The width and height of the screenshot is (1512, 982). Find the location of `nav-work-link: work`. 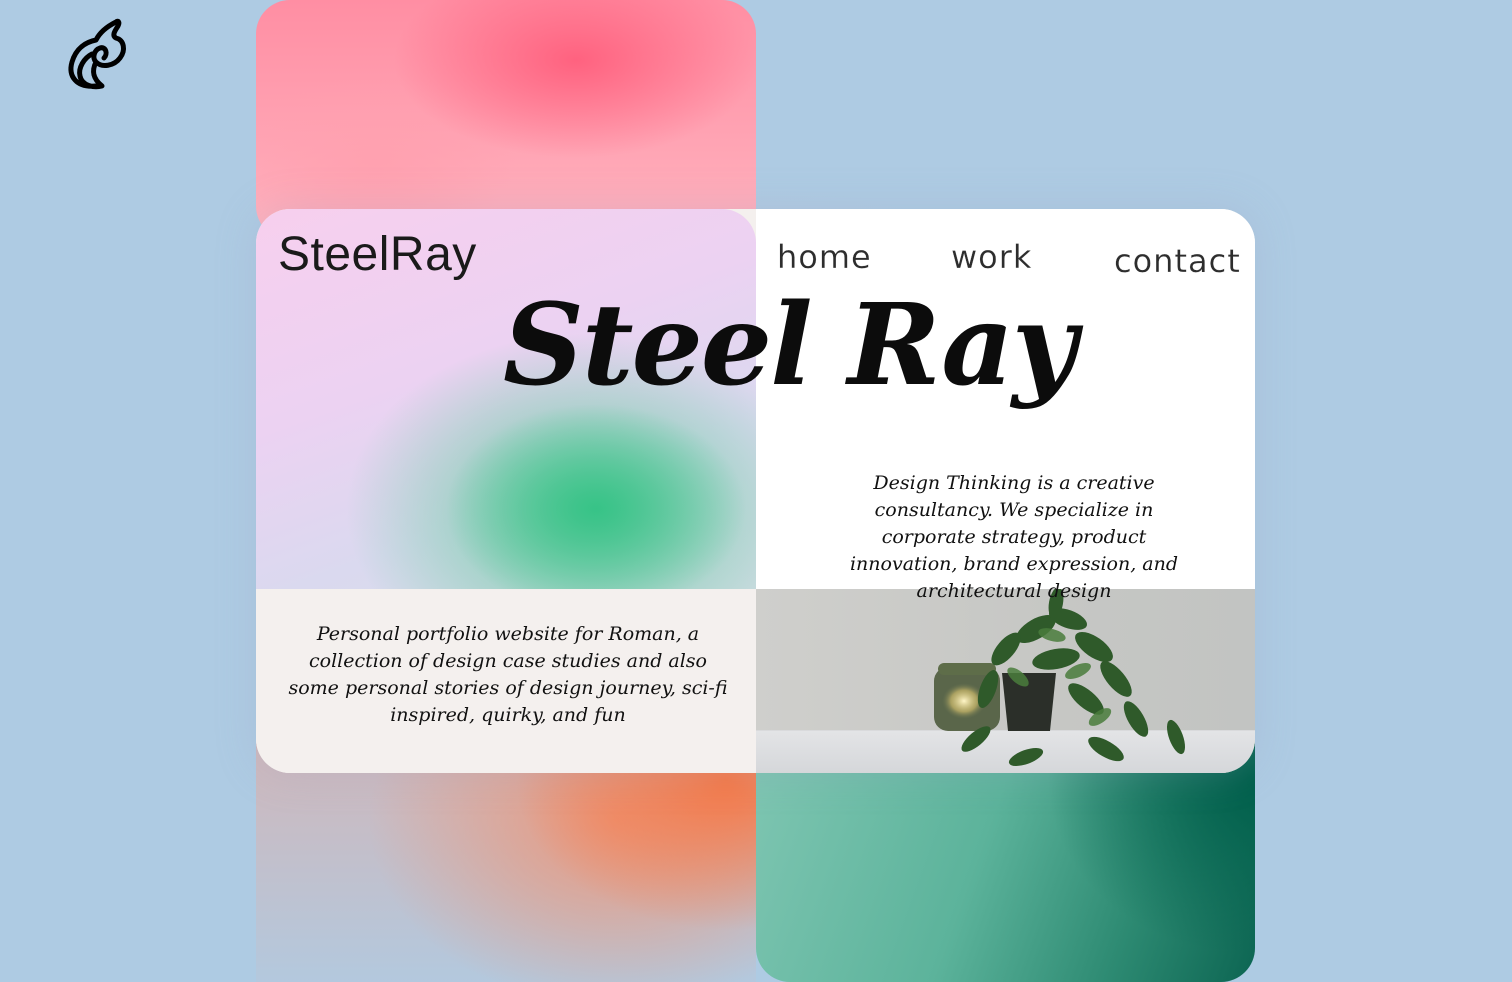

nav-work-link: work is located at coordinates (991, 257).